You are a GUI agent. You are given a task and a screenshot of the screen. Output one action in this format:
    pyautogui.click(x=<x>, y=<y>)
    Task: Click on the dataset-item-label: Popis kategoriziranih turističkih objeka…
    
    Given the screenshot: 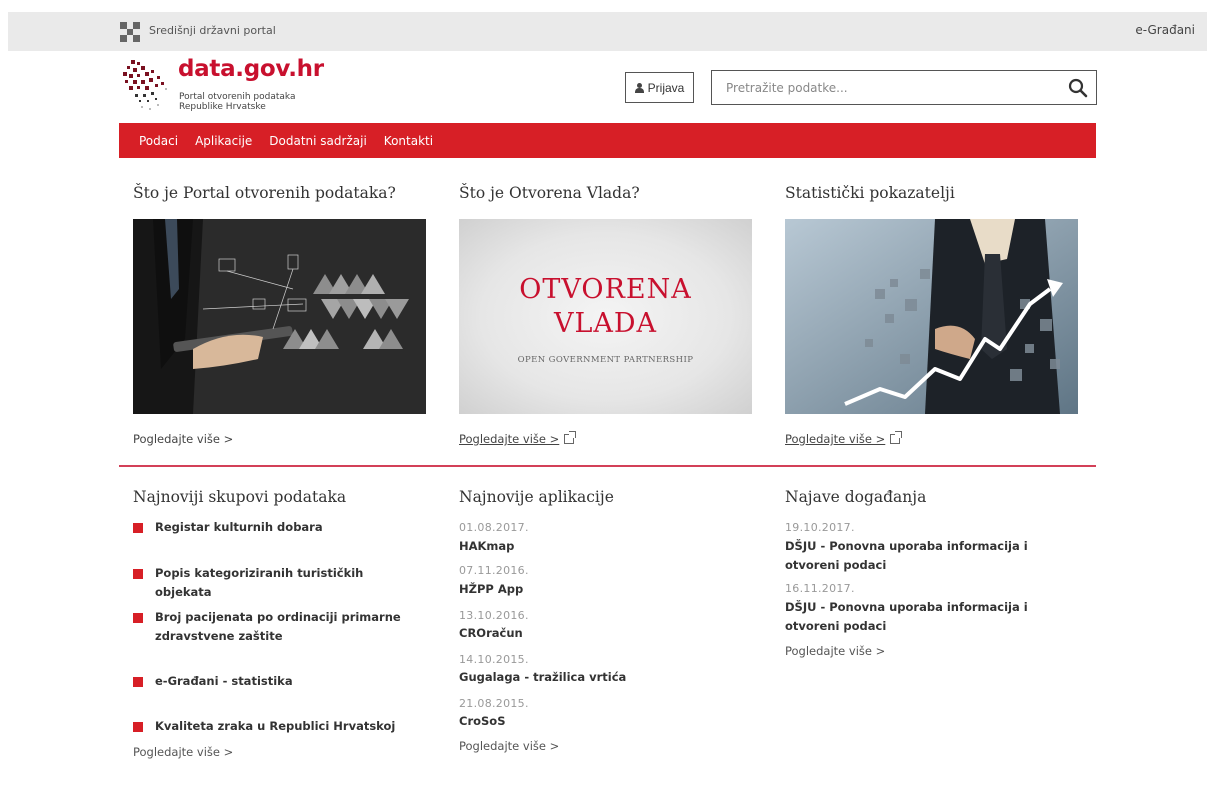 What is the action you would take?
    pyautogui.click(x=259, y=582)
    